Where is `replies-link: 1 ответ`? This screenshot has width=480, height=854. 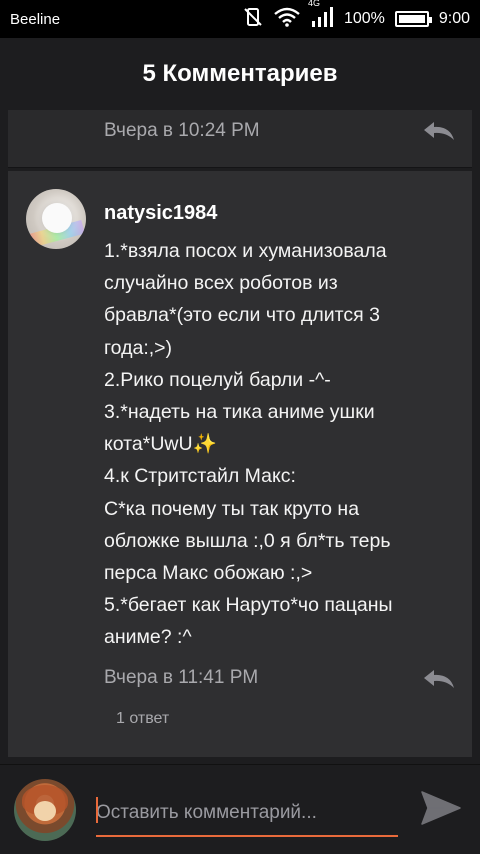 replies-link: 1 ответ is located at coordinates (142, 719).